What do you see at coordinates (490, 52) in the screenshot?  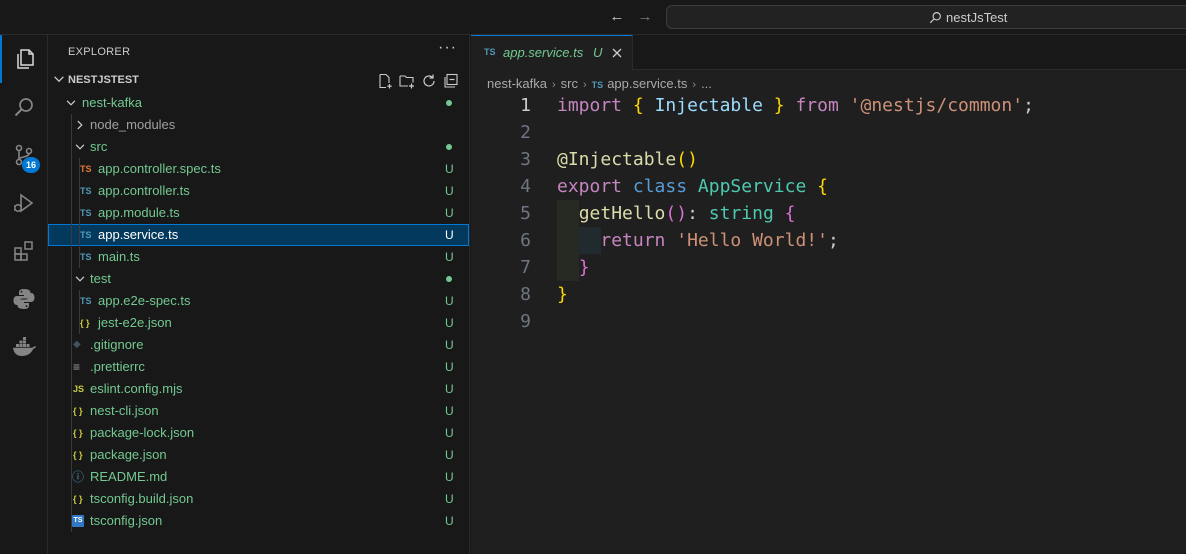 I see `typescript-file-icon: TS` at bounding box center [490, 52].